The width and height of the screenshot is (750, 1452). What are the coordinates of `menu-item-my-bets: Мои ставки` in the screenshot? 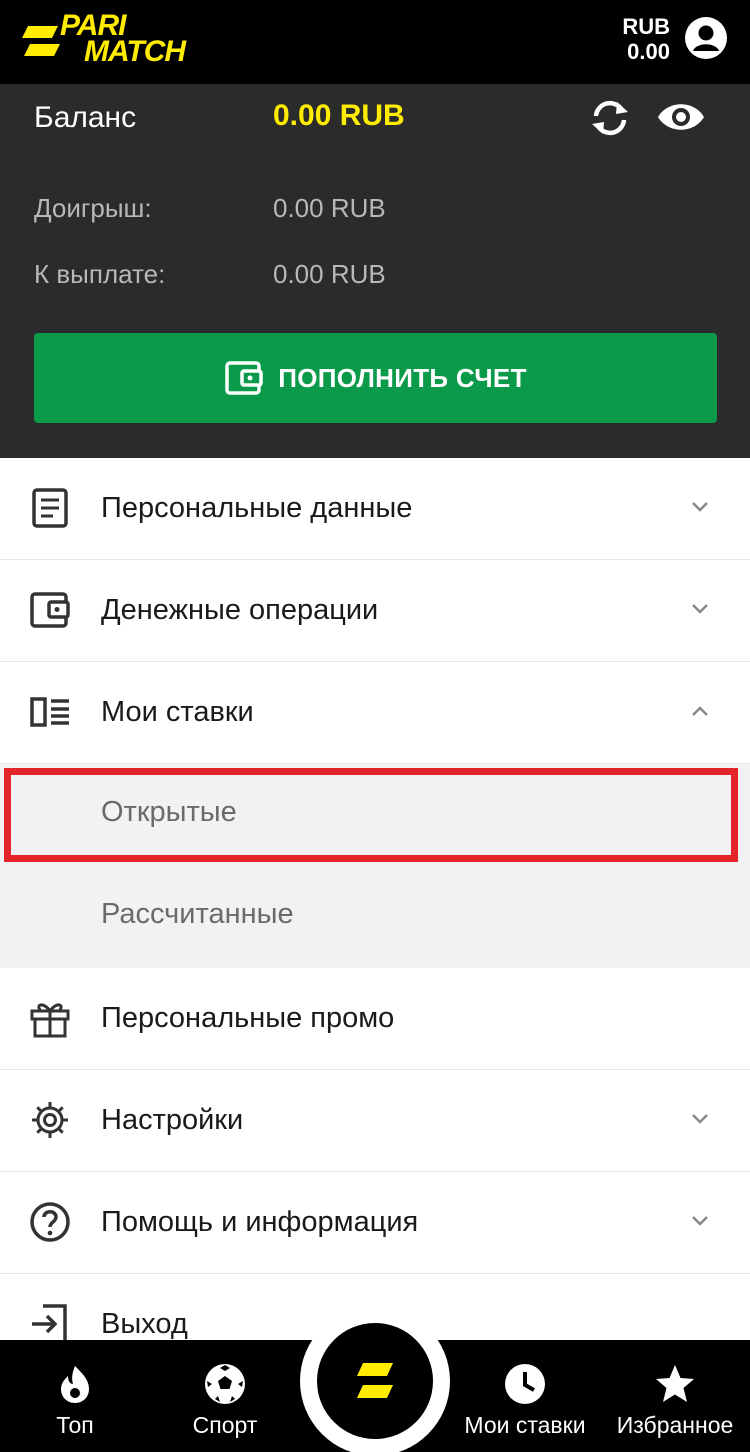 It's located at (375, 713).